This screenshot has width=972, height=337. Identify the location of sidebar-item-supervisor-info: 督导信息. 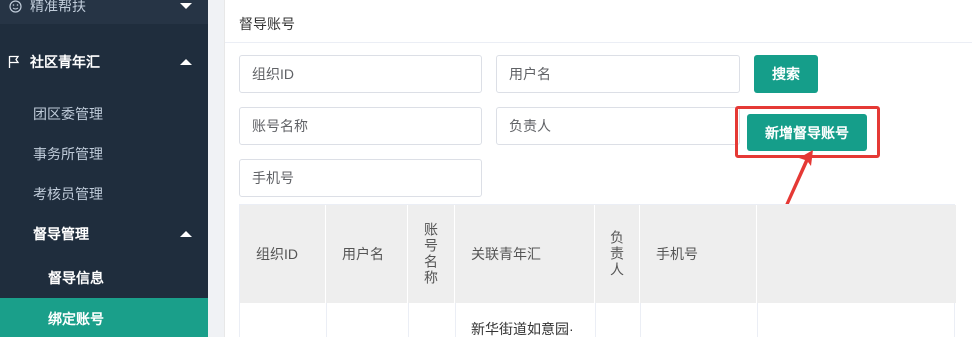
(104, 278).